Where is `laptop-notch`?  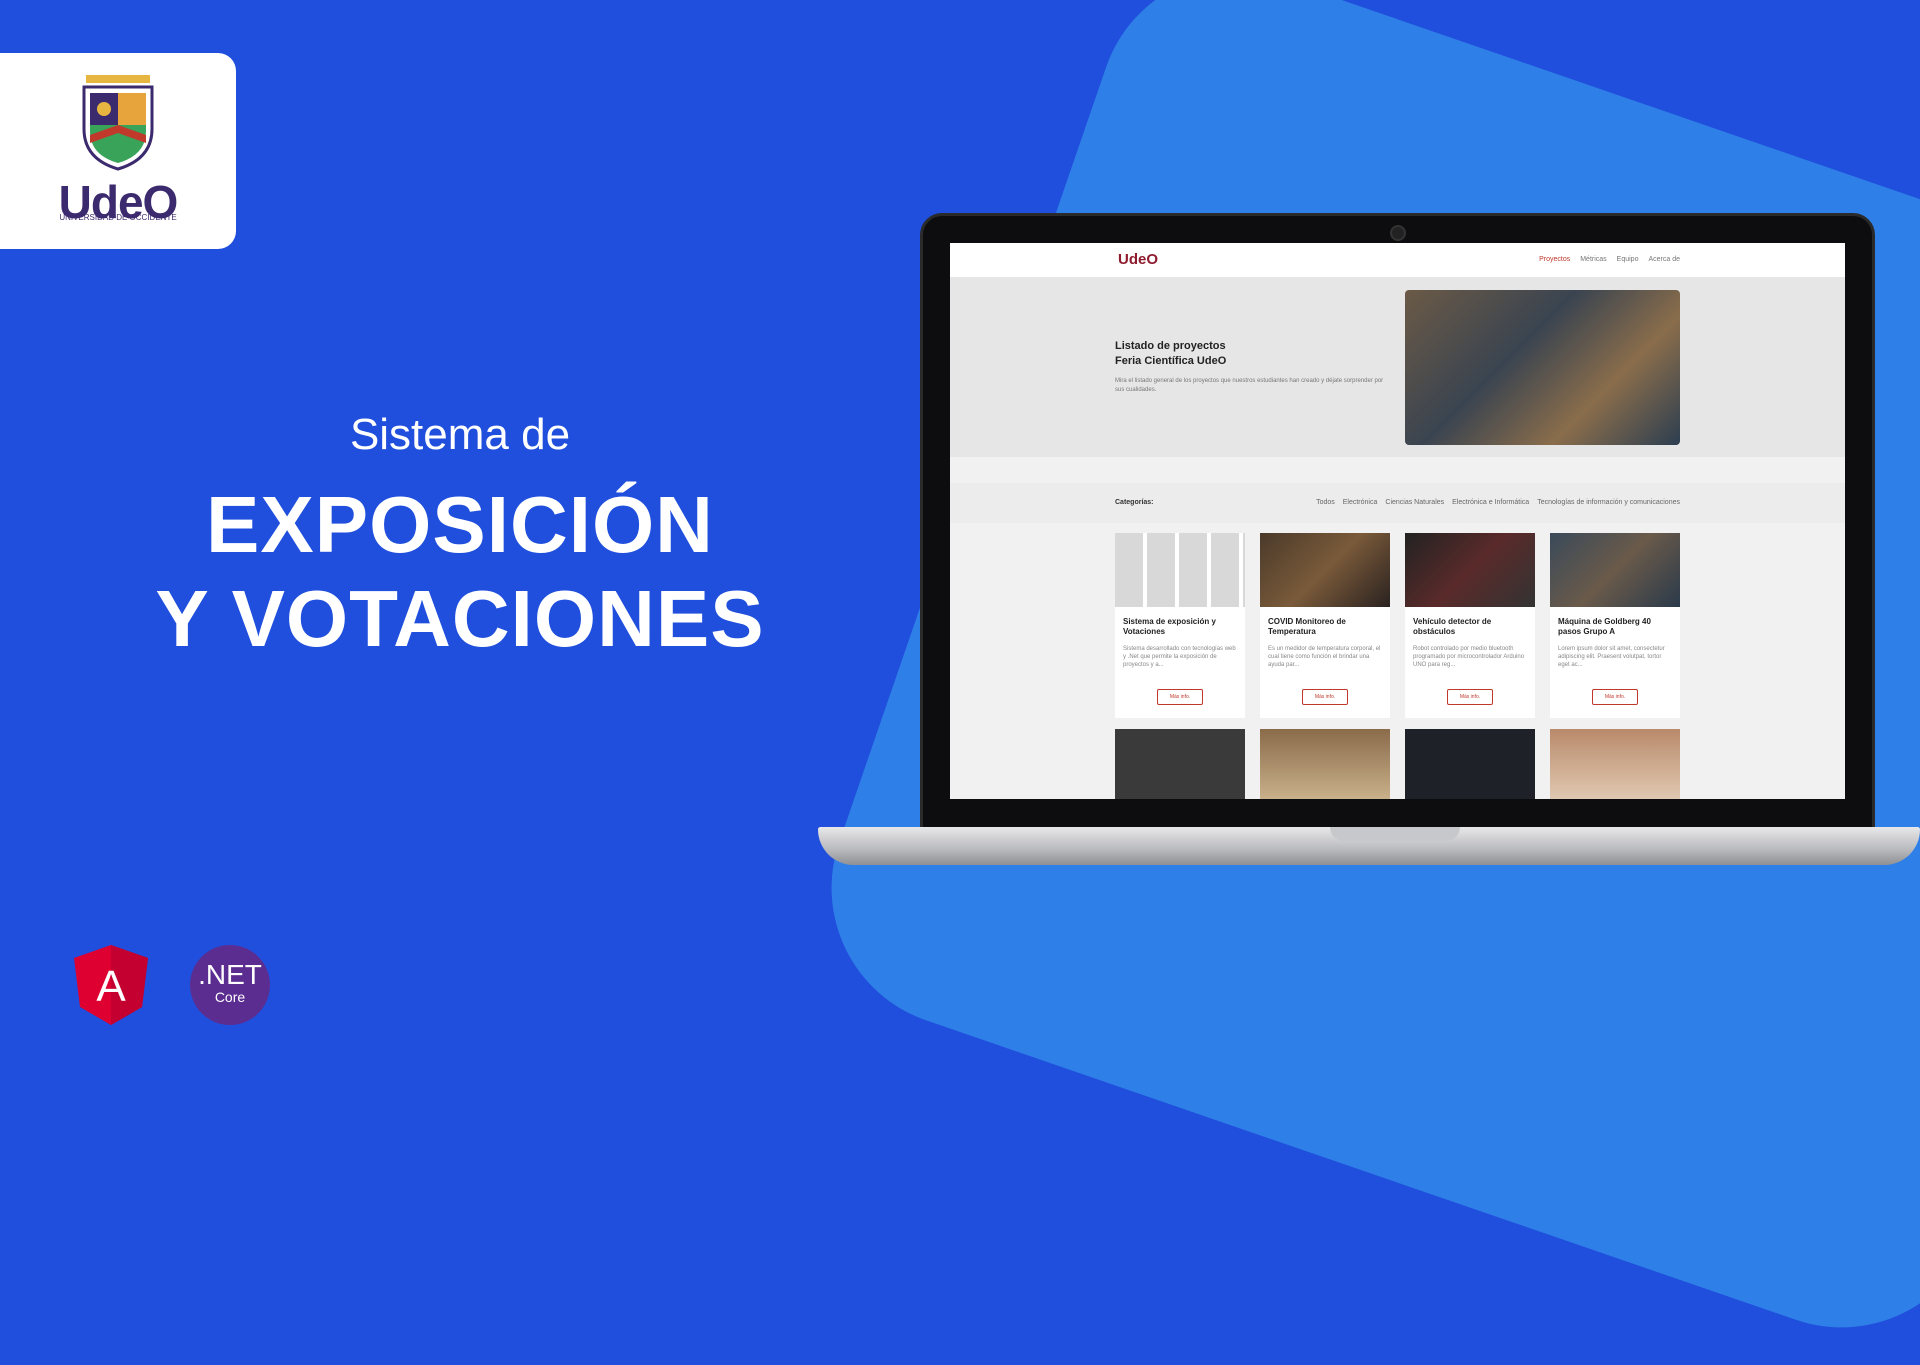 laptop-notch is located at coordinates (1395, 834).